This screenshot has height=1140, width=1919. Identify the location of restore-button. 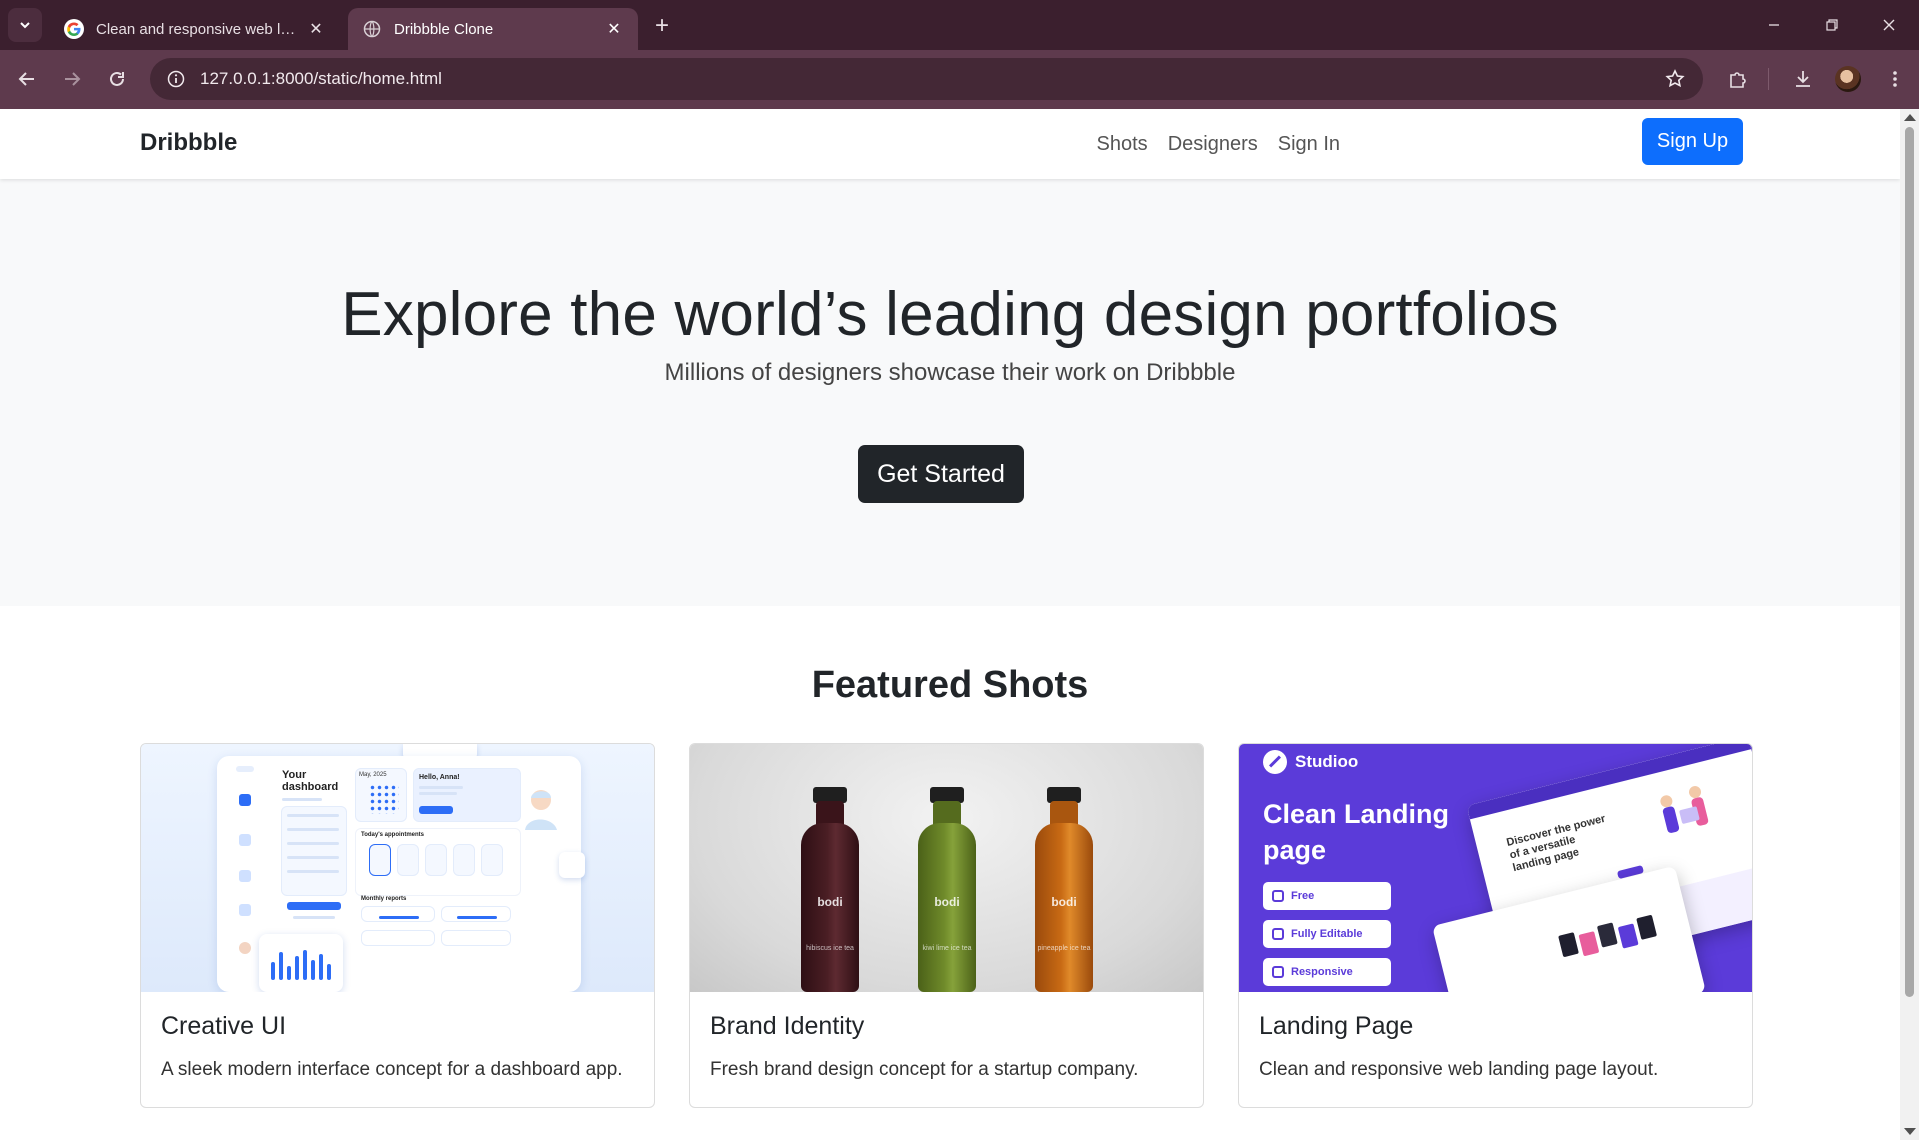
(1832, 25).